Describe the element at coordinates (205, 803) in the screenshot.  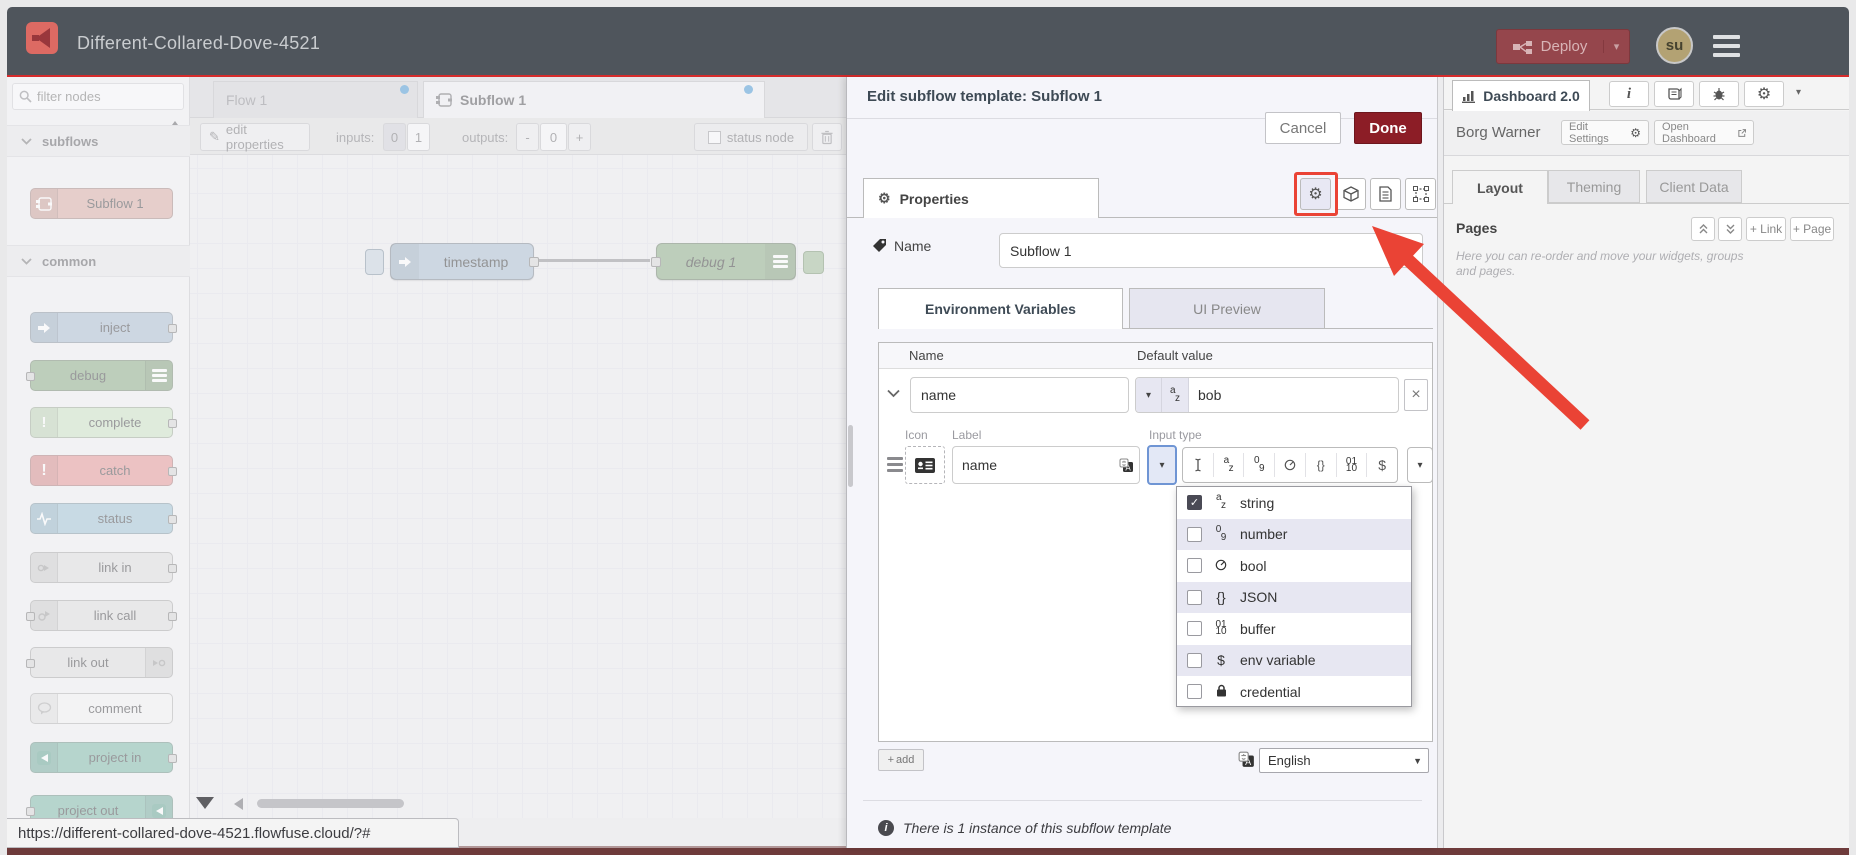
I see `palette-scroll-down-icon` at that location.